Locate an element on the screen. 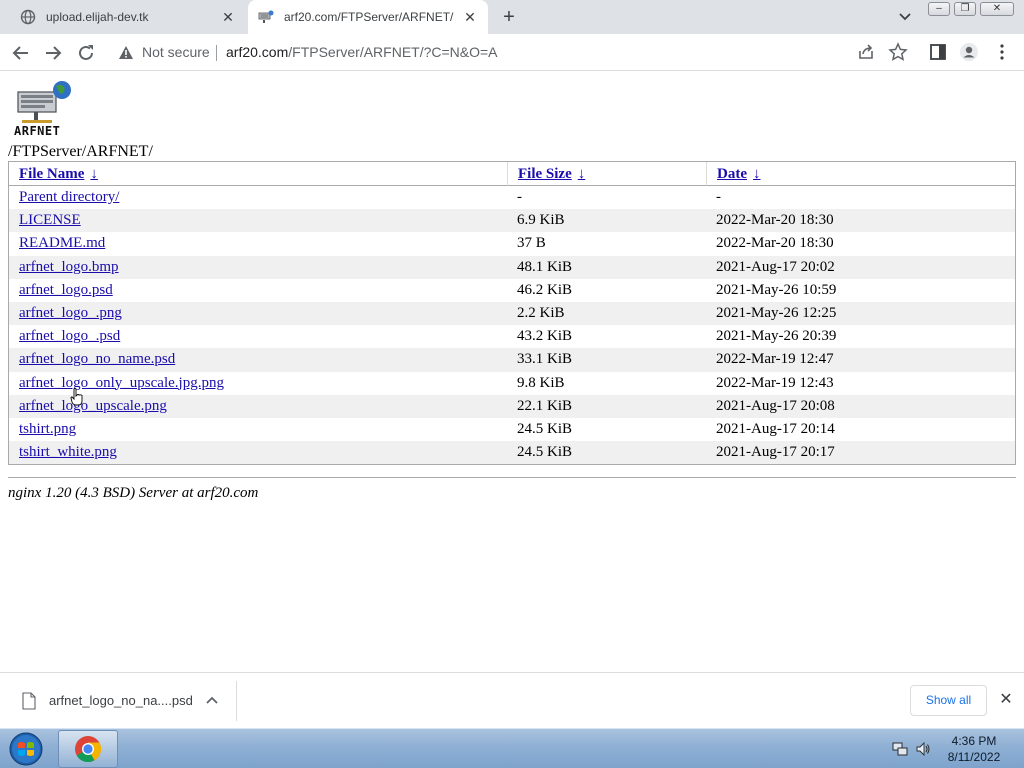 The height and width of the screenshot is (768, 1024). file-name-cell: arfnet_logo_no_name.psd is located at coordinates (258, 360).